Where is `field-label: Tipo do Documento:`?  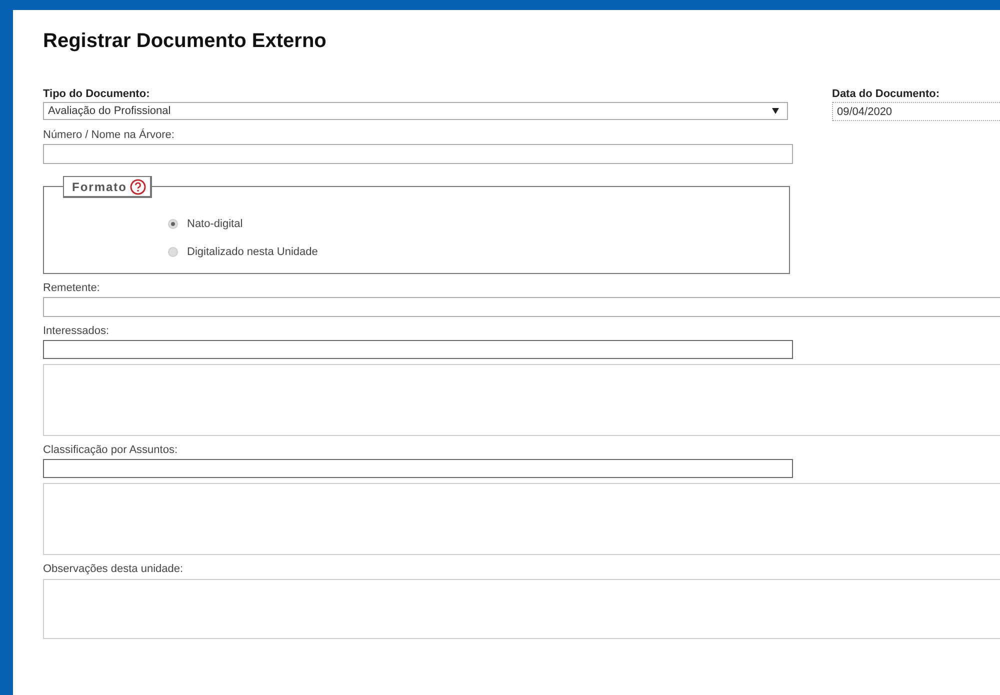 field-label: Tipo do Documento: is located at coordinates (96, 94).